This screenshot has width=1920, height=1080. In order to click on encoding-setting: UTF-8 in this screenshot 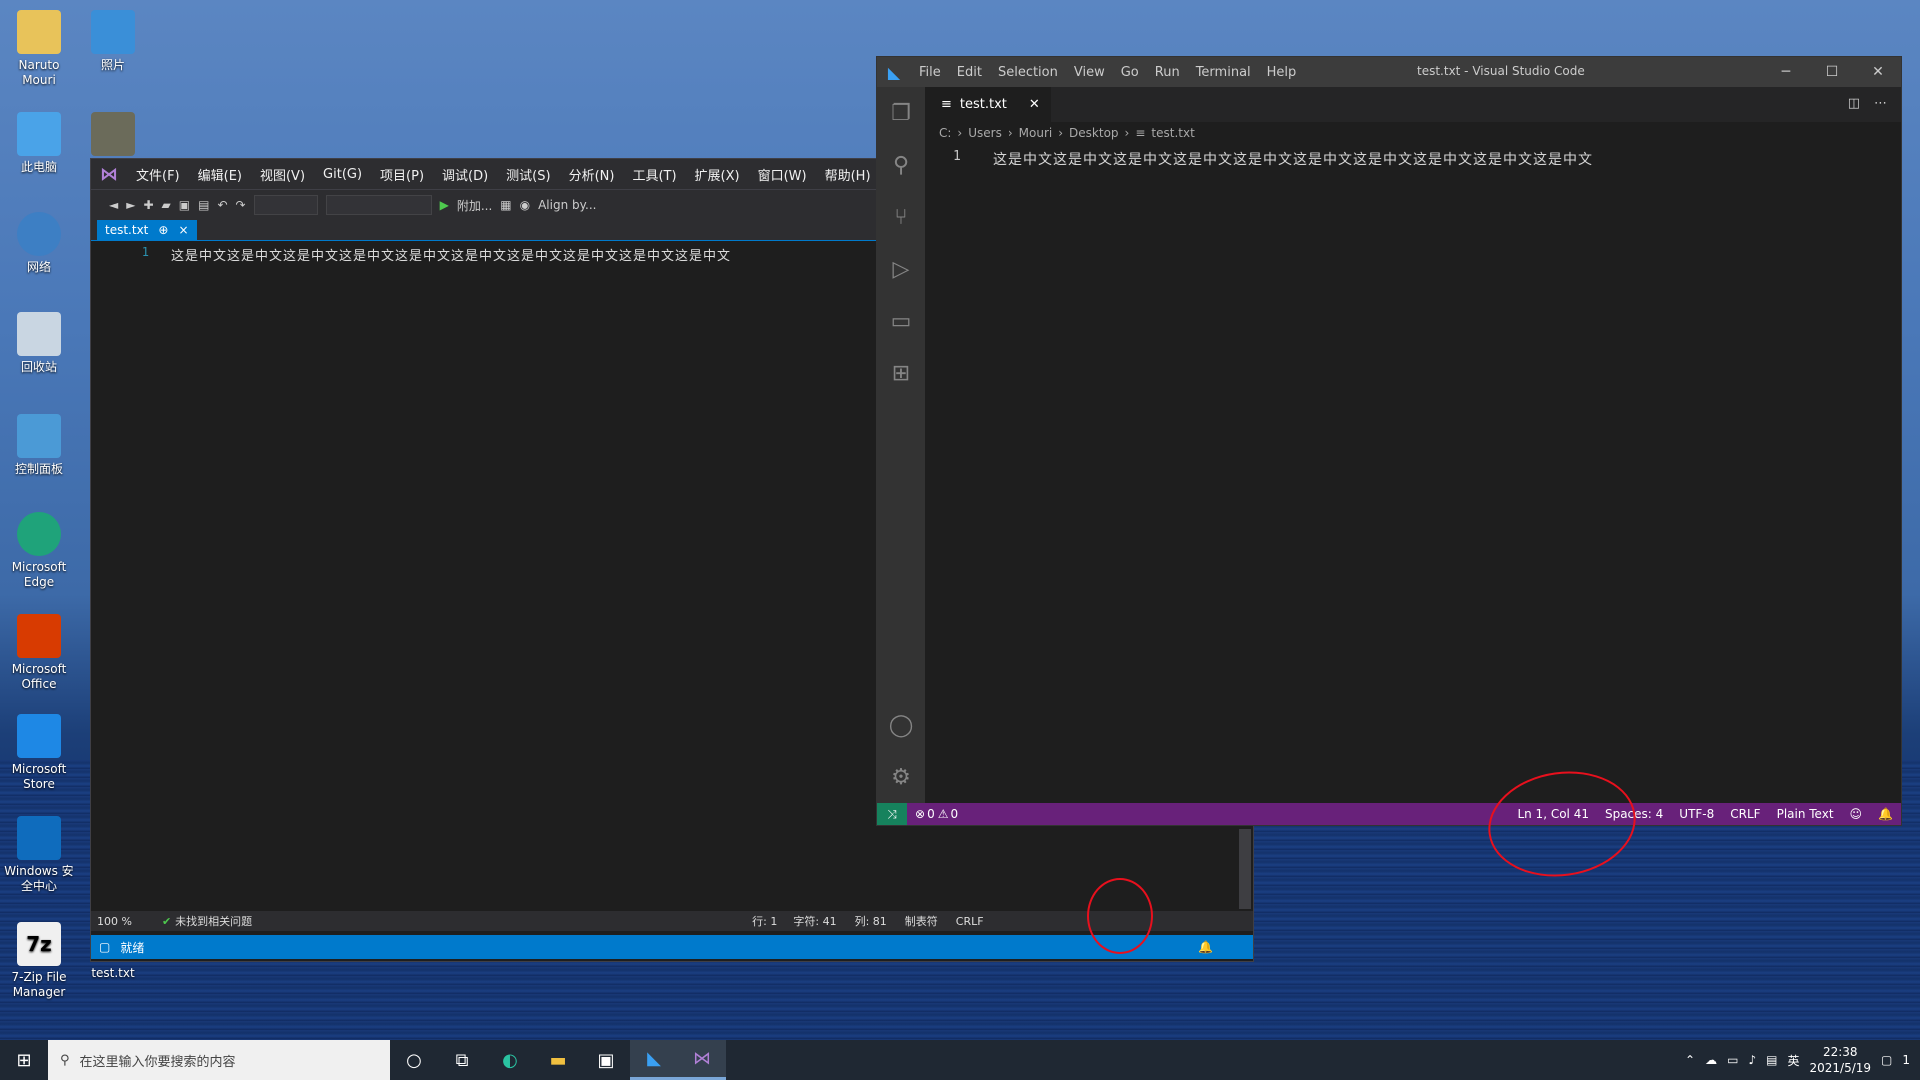, I will do `click(1696, 814)`.